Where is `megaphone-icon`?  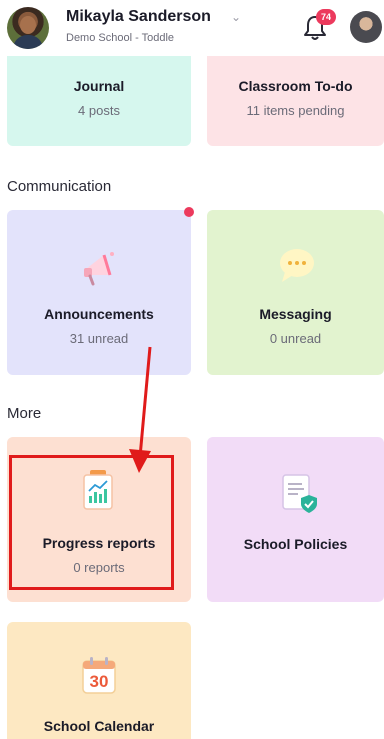
megaphone-icon is located at coordinates (99, 266).